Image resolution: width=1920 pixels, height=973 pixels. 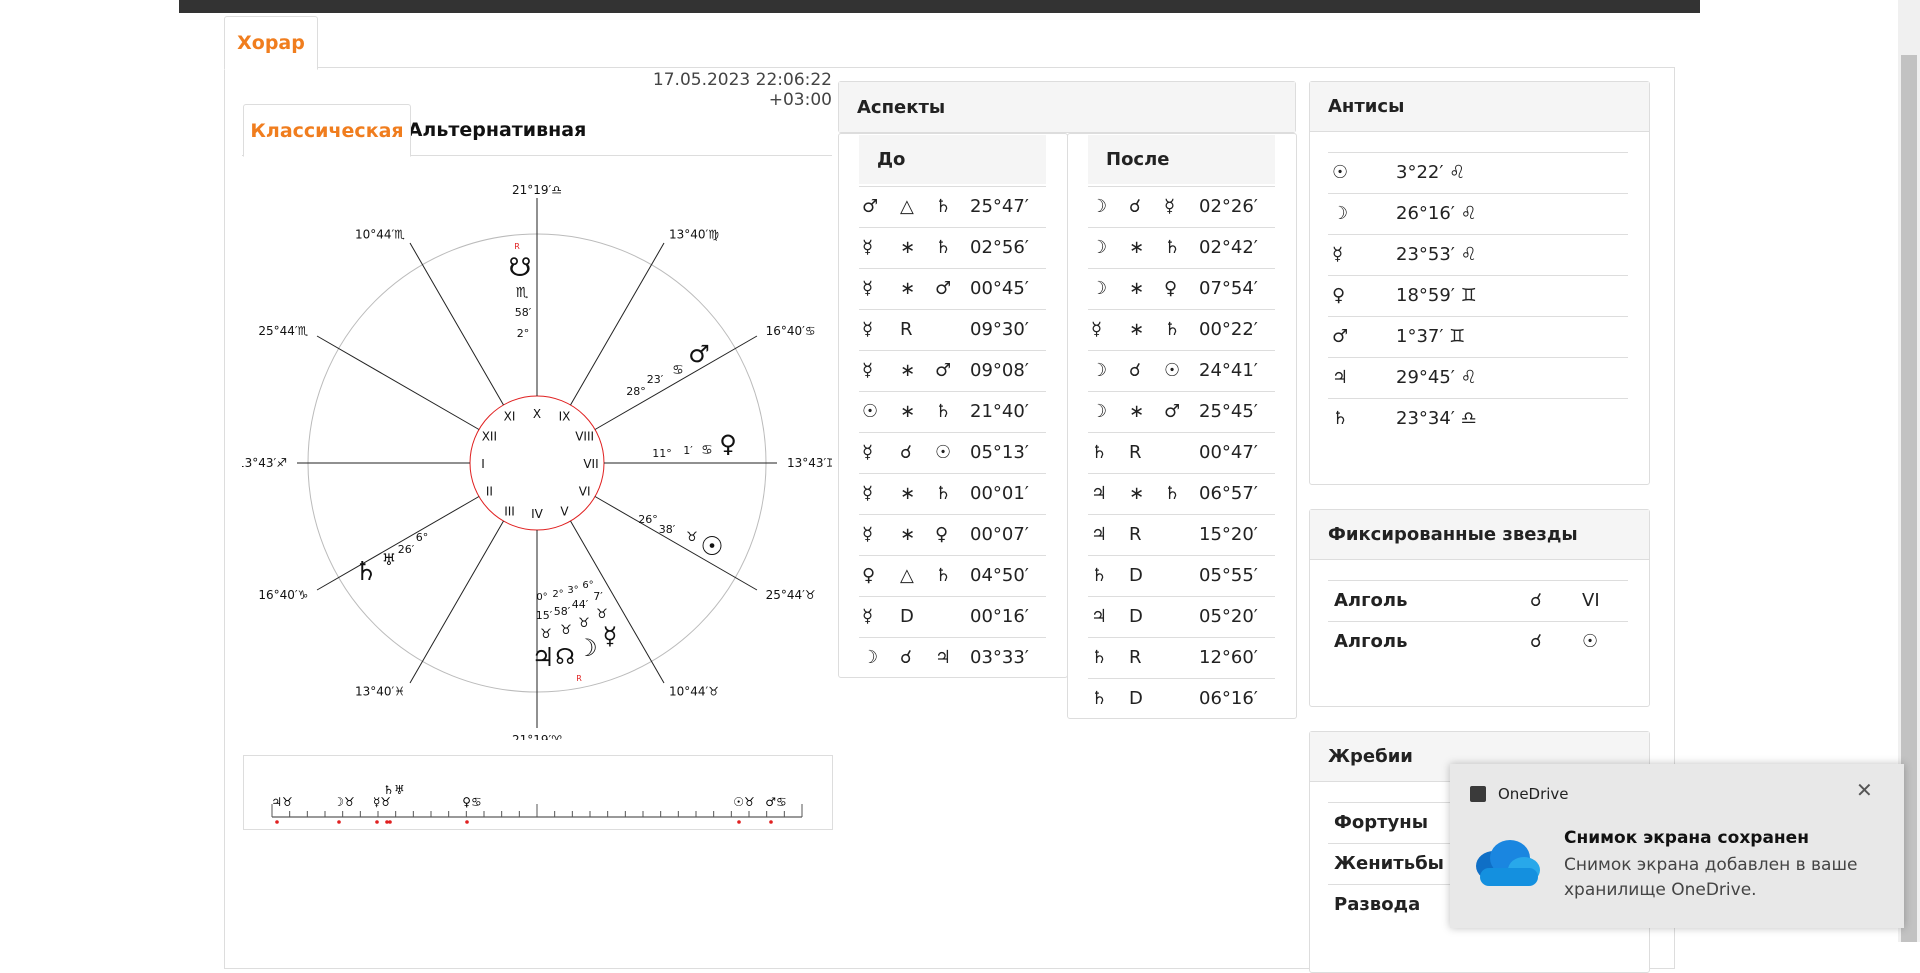 What do you see at coordinates (1228, 534) in the screenshot?
I see `aspect-cell: 15°20′` at bounding box center [1228, 534].